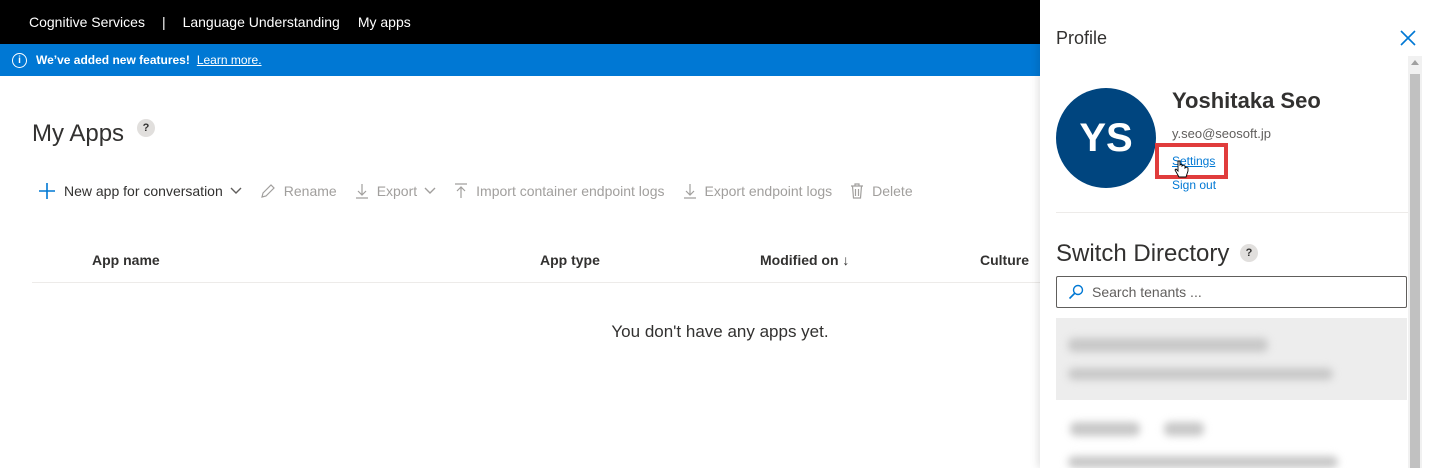 The width and height of the screenshot is (1440, 468). What do you see at coordinates (1415, 271) in the screenshot?
I see `scroll-thumb` at bounding box center [1415, 271].